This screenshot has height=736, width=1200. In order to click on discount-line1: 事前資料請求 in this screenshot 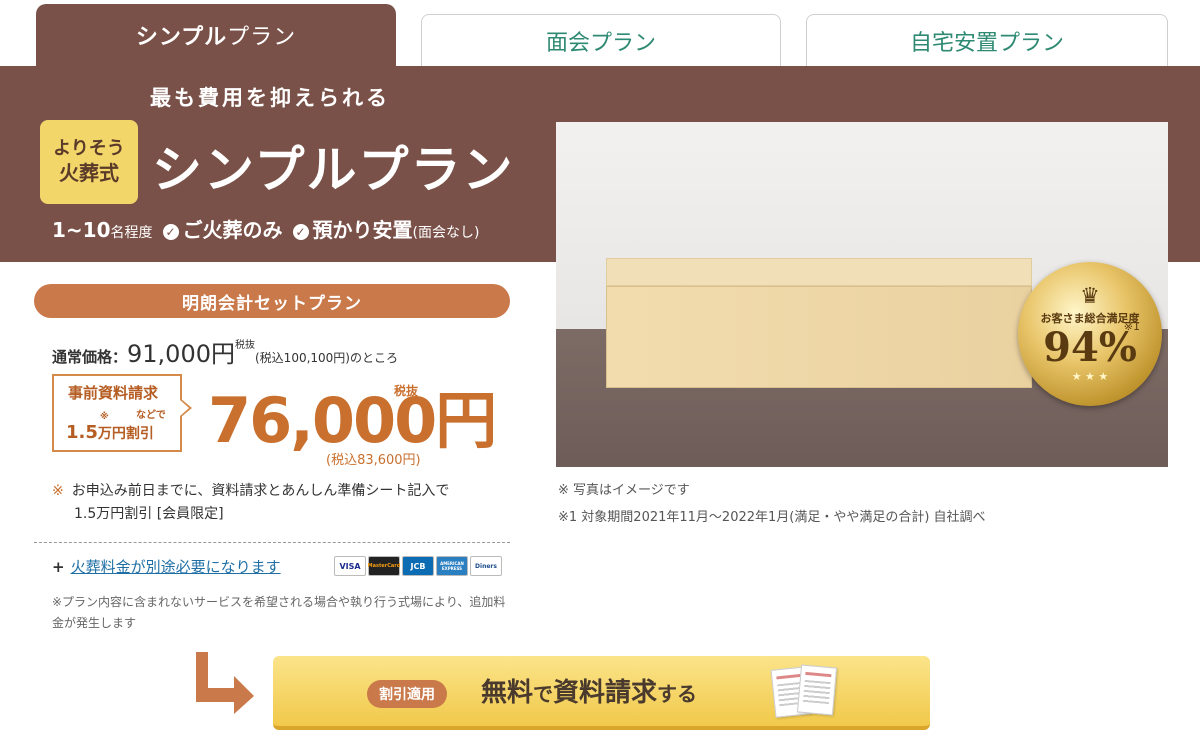, I will do `click(113, 393)`.